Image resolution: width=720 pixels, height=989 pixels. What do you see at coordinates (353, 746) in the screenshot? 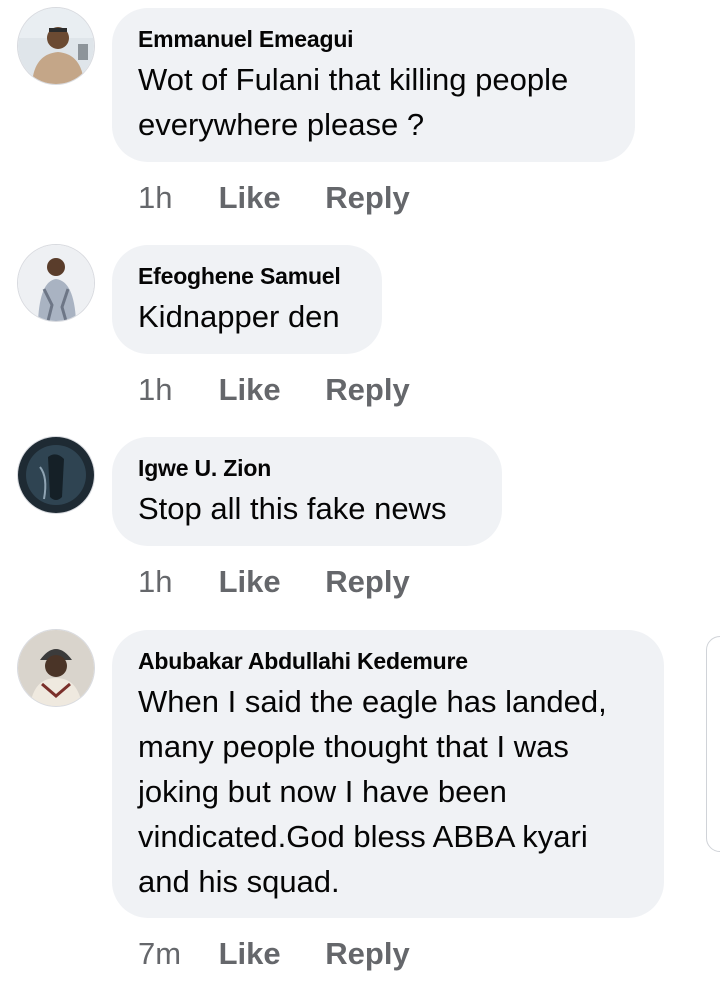
I see `comment-text-line: many people thought that I was` at bounding box center [353, 746].